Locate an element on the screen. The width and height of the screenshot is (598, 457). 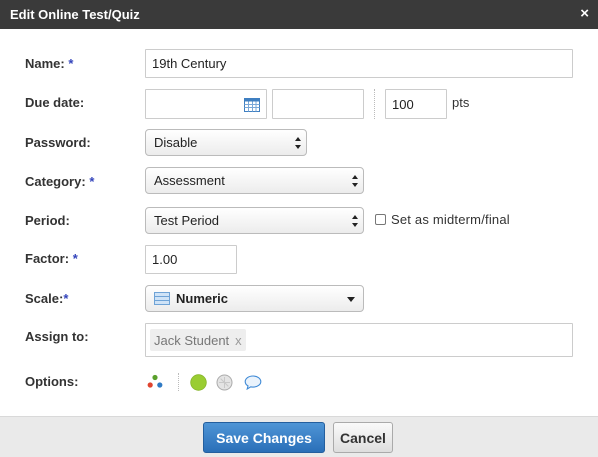
scale-select: Numeric is located at coordinates (254, 298).